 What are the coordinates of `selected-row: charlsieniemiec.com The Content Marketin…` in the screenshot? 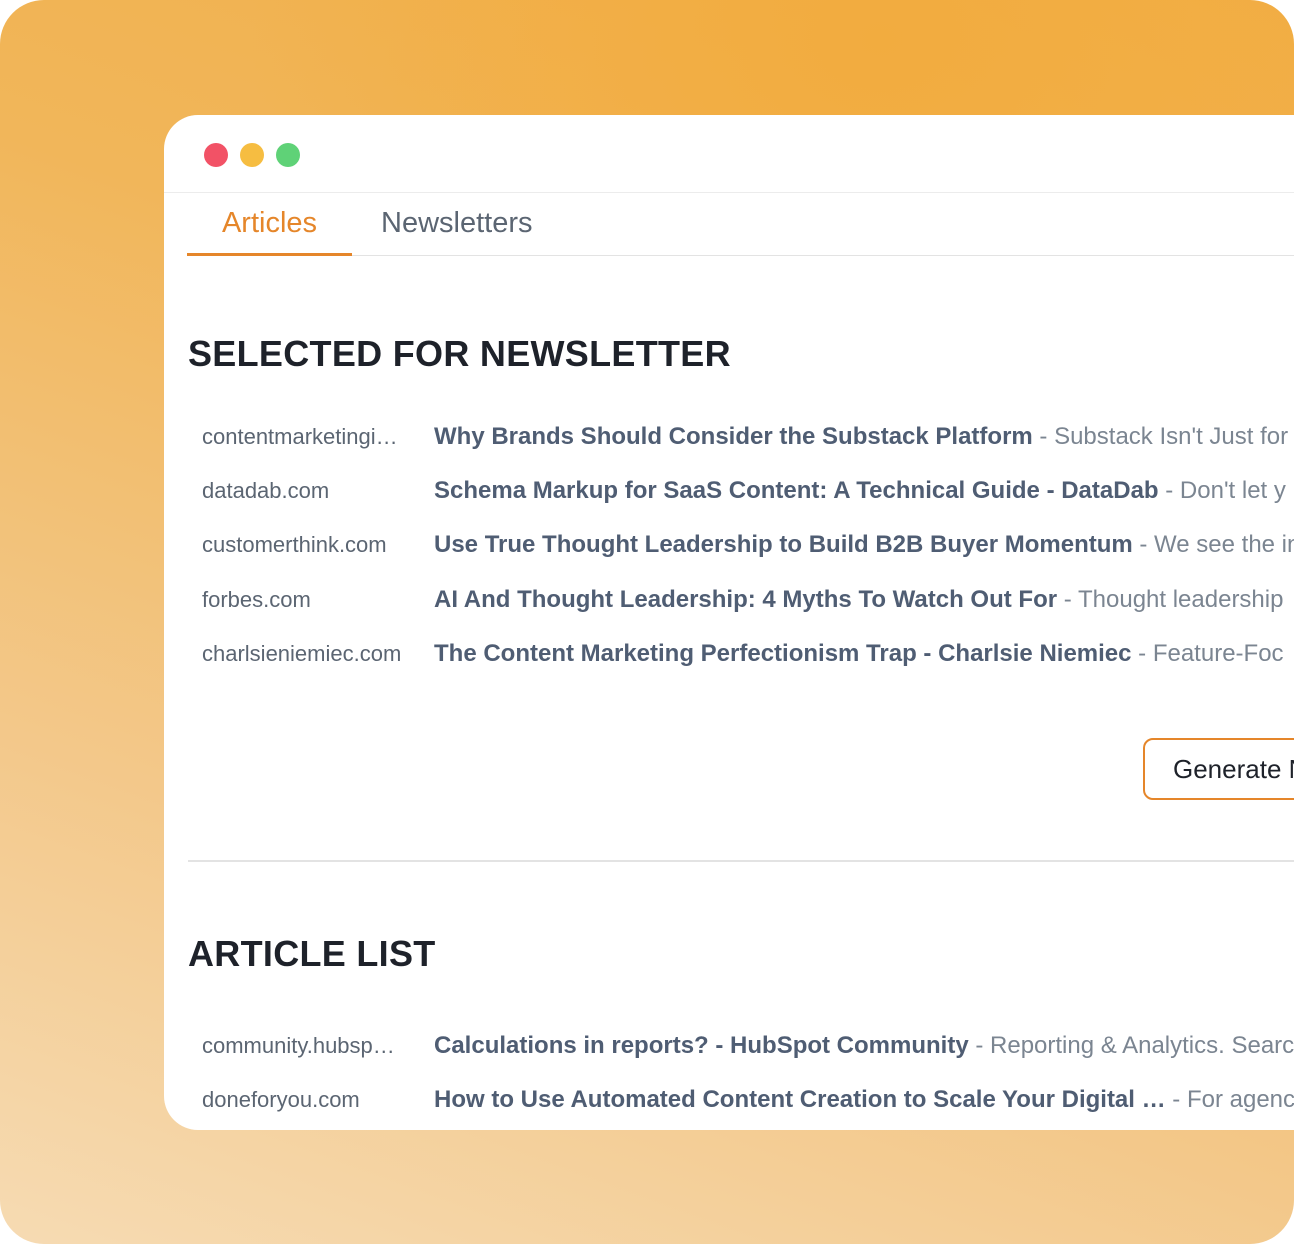 It's located at (748, 654).